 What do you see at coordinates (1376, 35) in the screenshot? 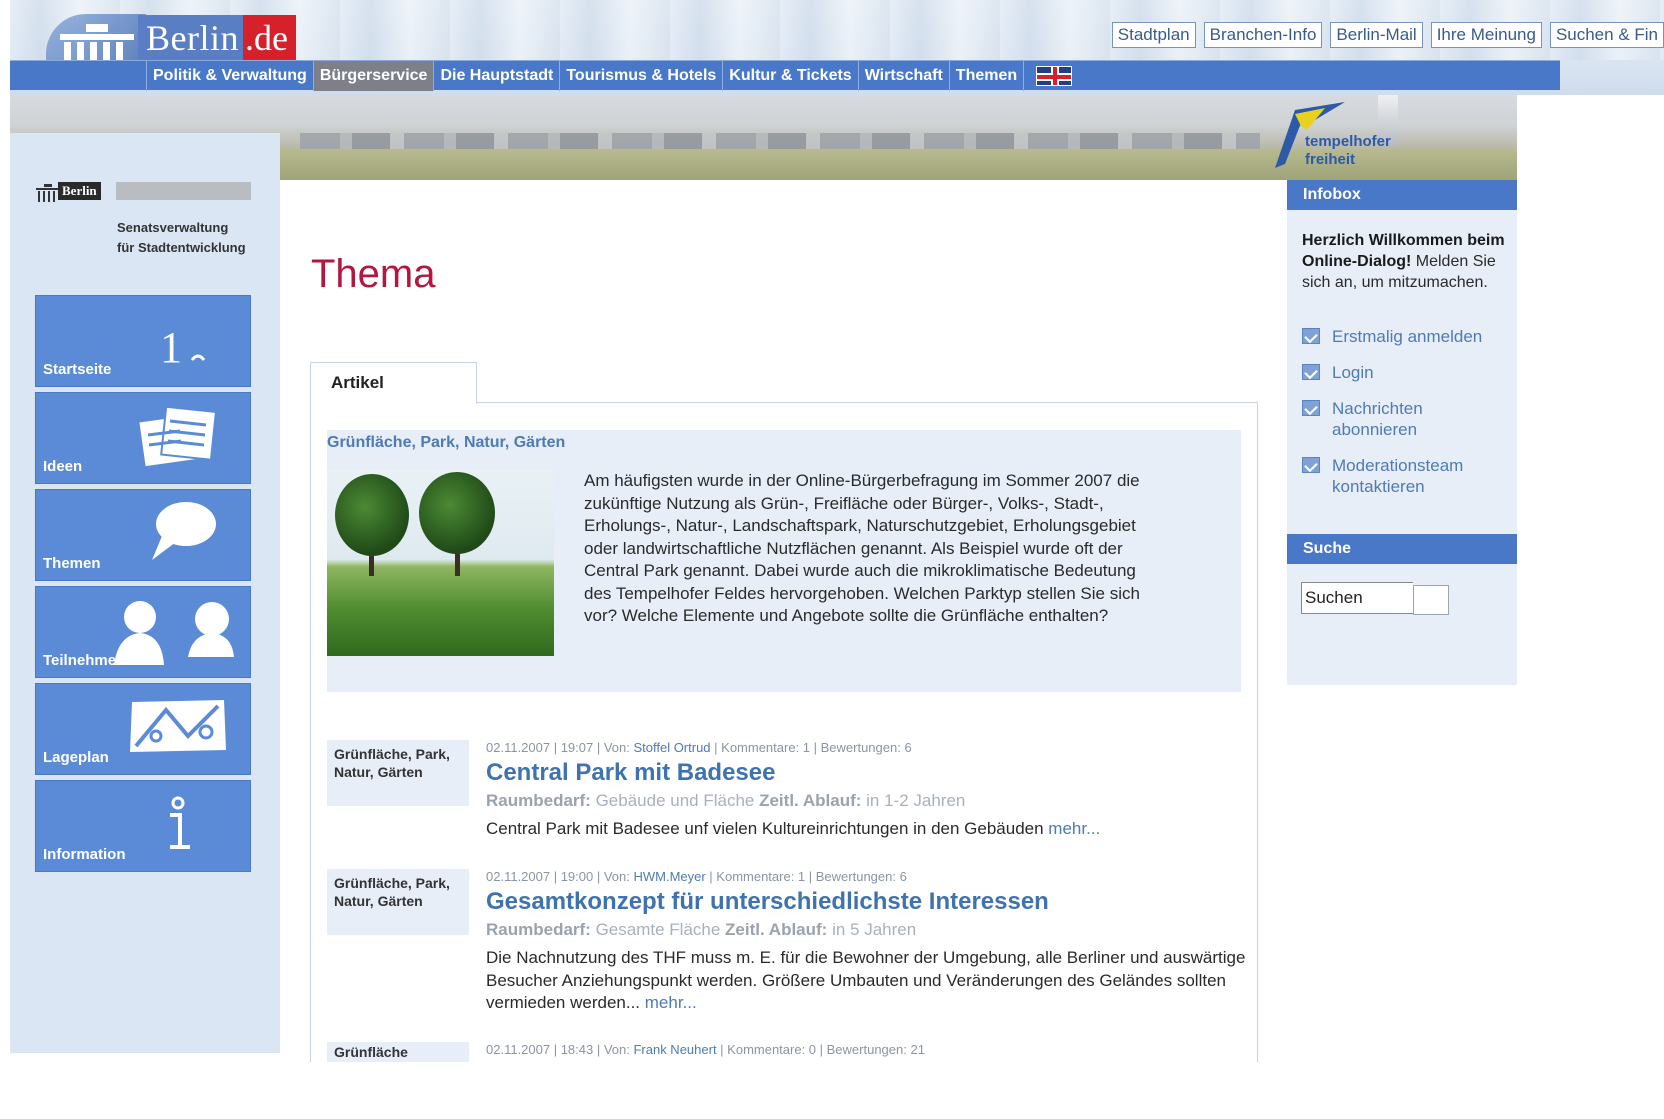
I see `toplink-berlin-mail: Berlin-Mail` at bounding box center [1376, 35].